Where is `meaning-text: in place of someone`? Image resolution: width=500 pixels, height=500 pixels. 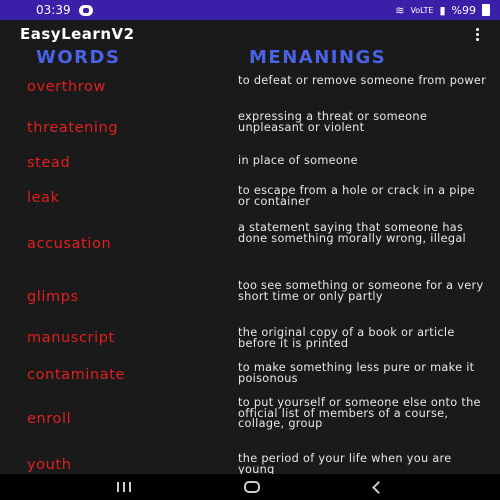
meaning-text: in place of someone is located at coordinates (298, 160).